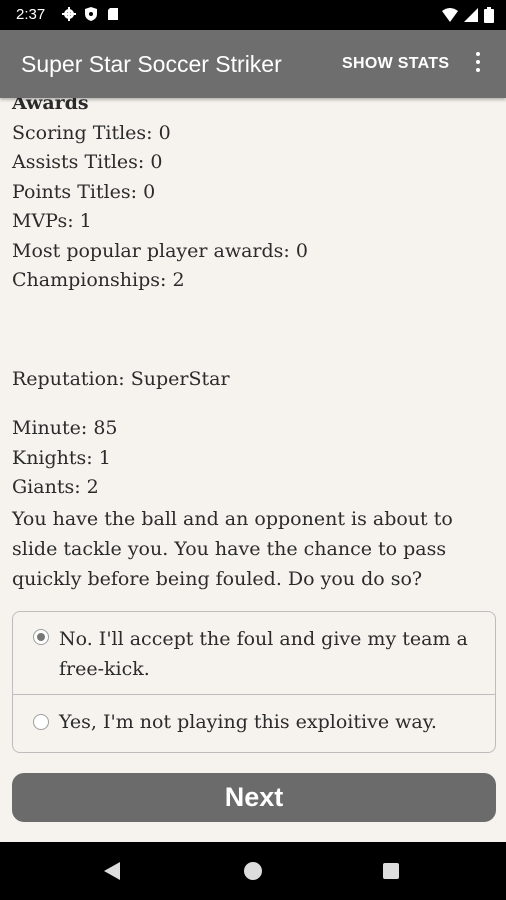 The height and width of the screenshot is (900, 506). What do you see at coordinates (112, 871) in the screenshot?
I see `back-icon` at bounding box center [112, 871].